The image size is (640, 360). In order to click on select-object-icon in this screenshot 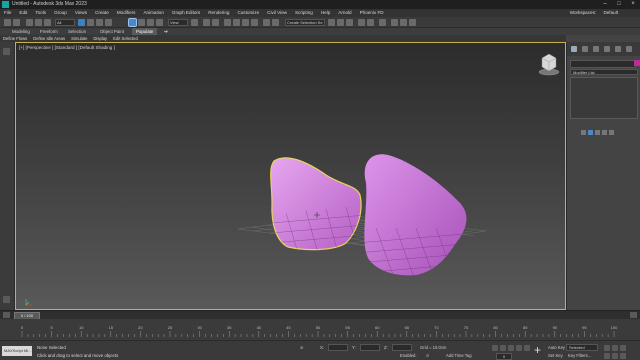, I will do `click(81, 22)`.